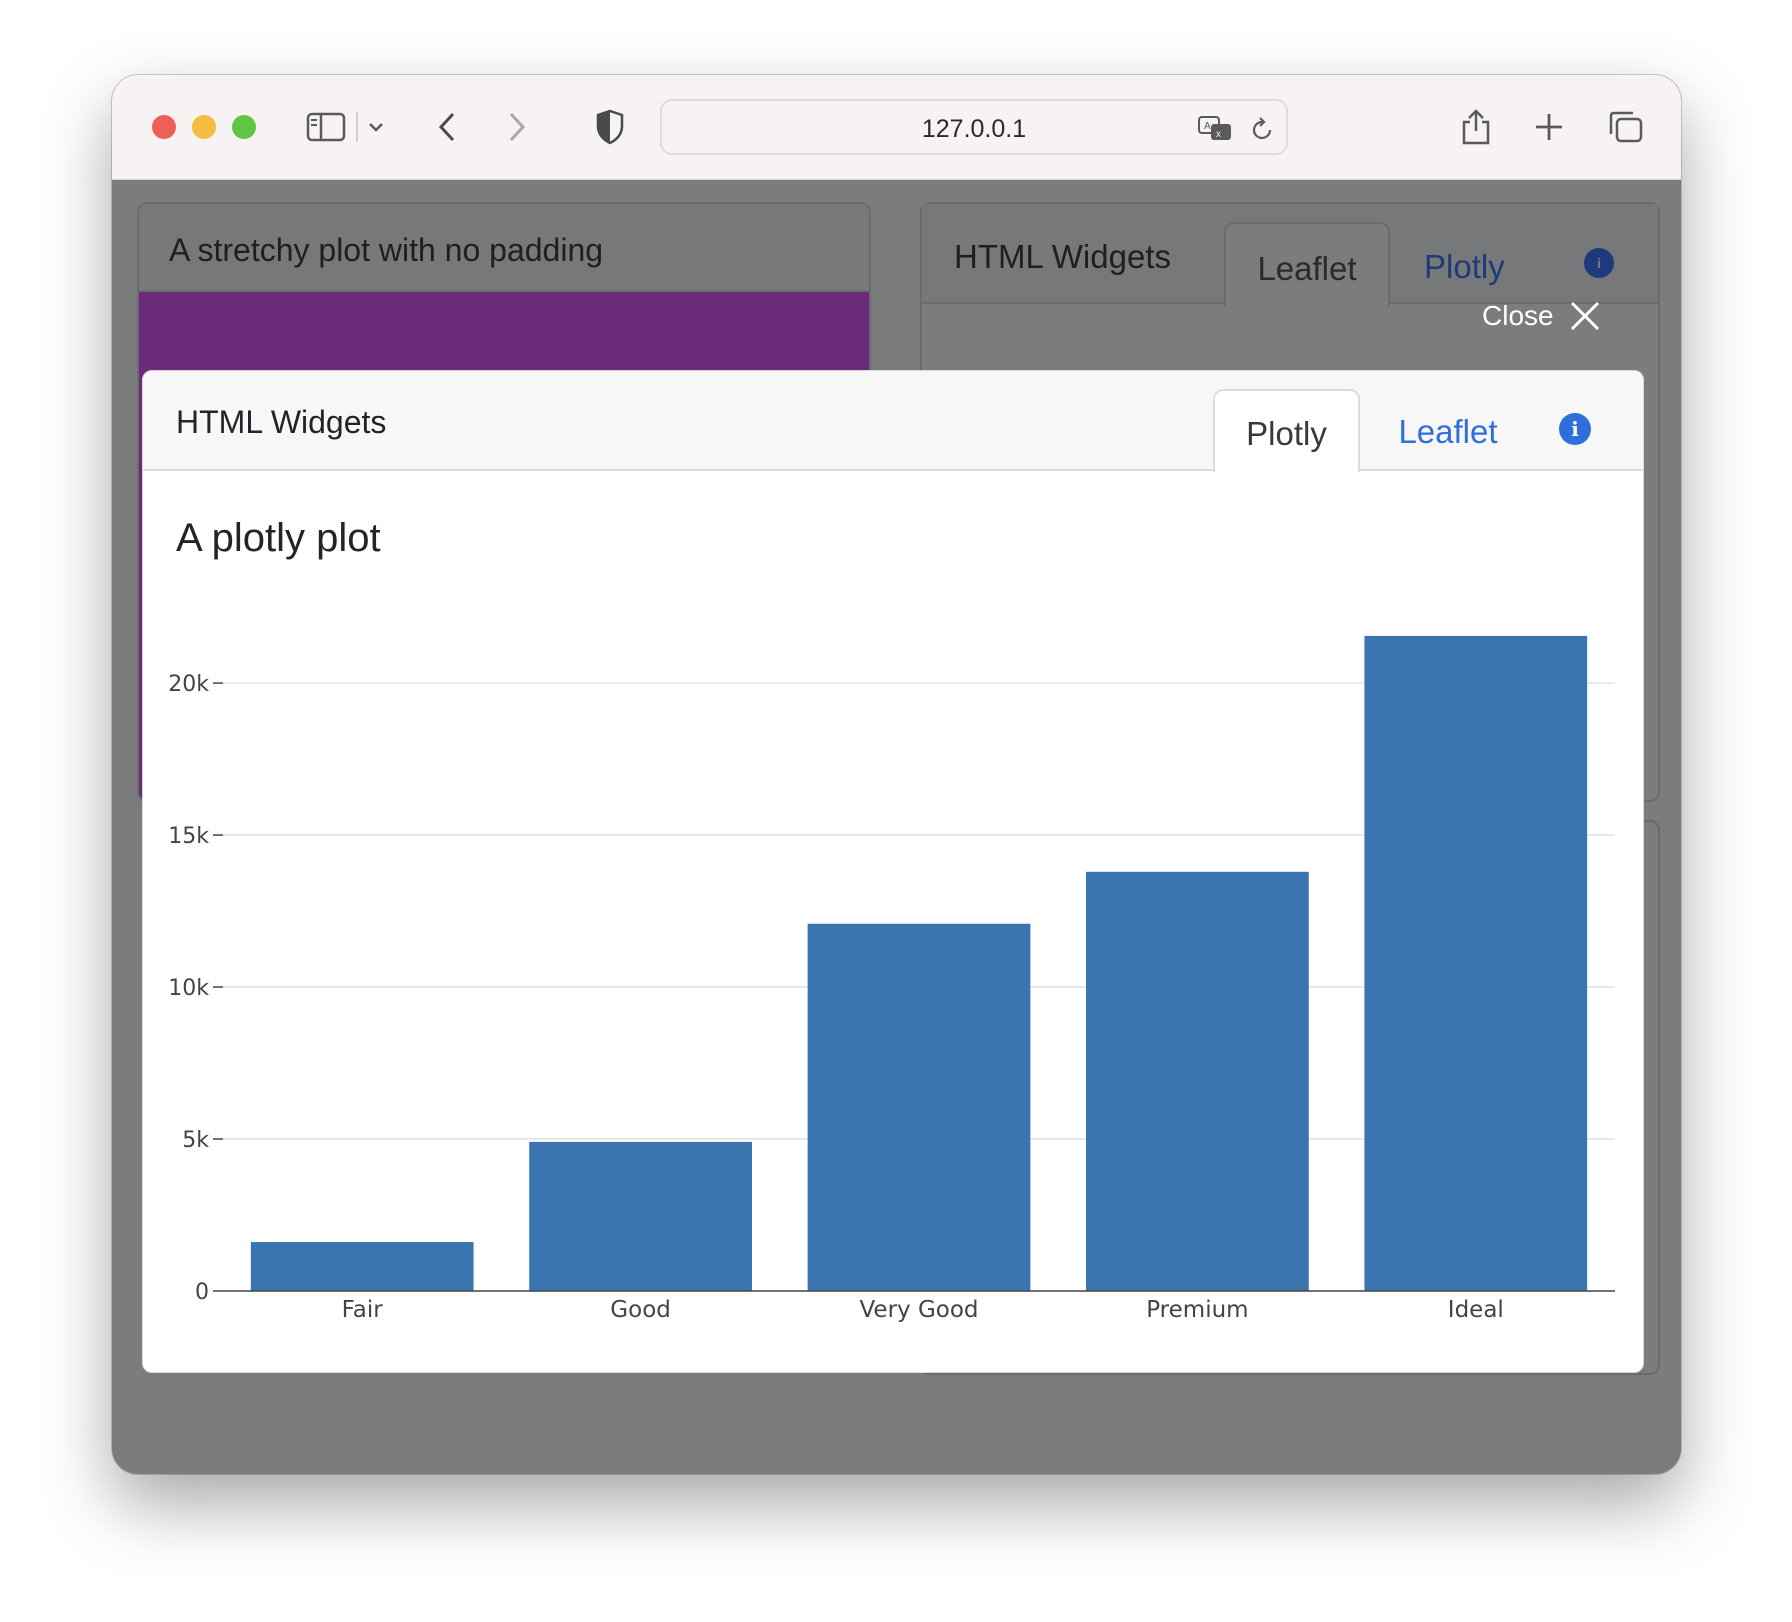 The image size is (1792, 1622). I want to click on card-header: HTML Widgets Plotly Leaflet i, so click(893, 422).